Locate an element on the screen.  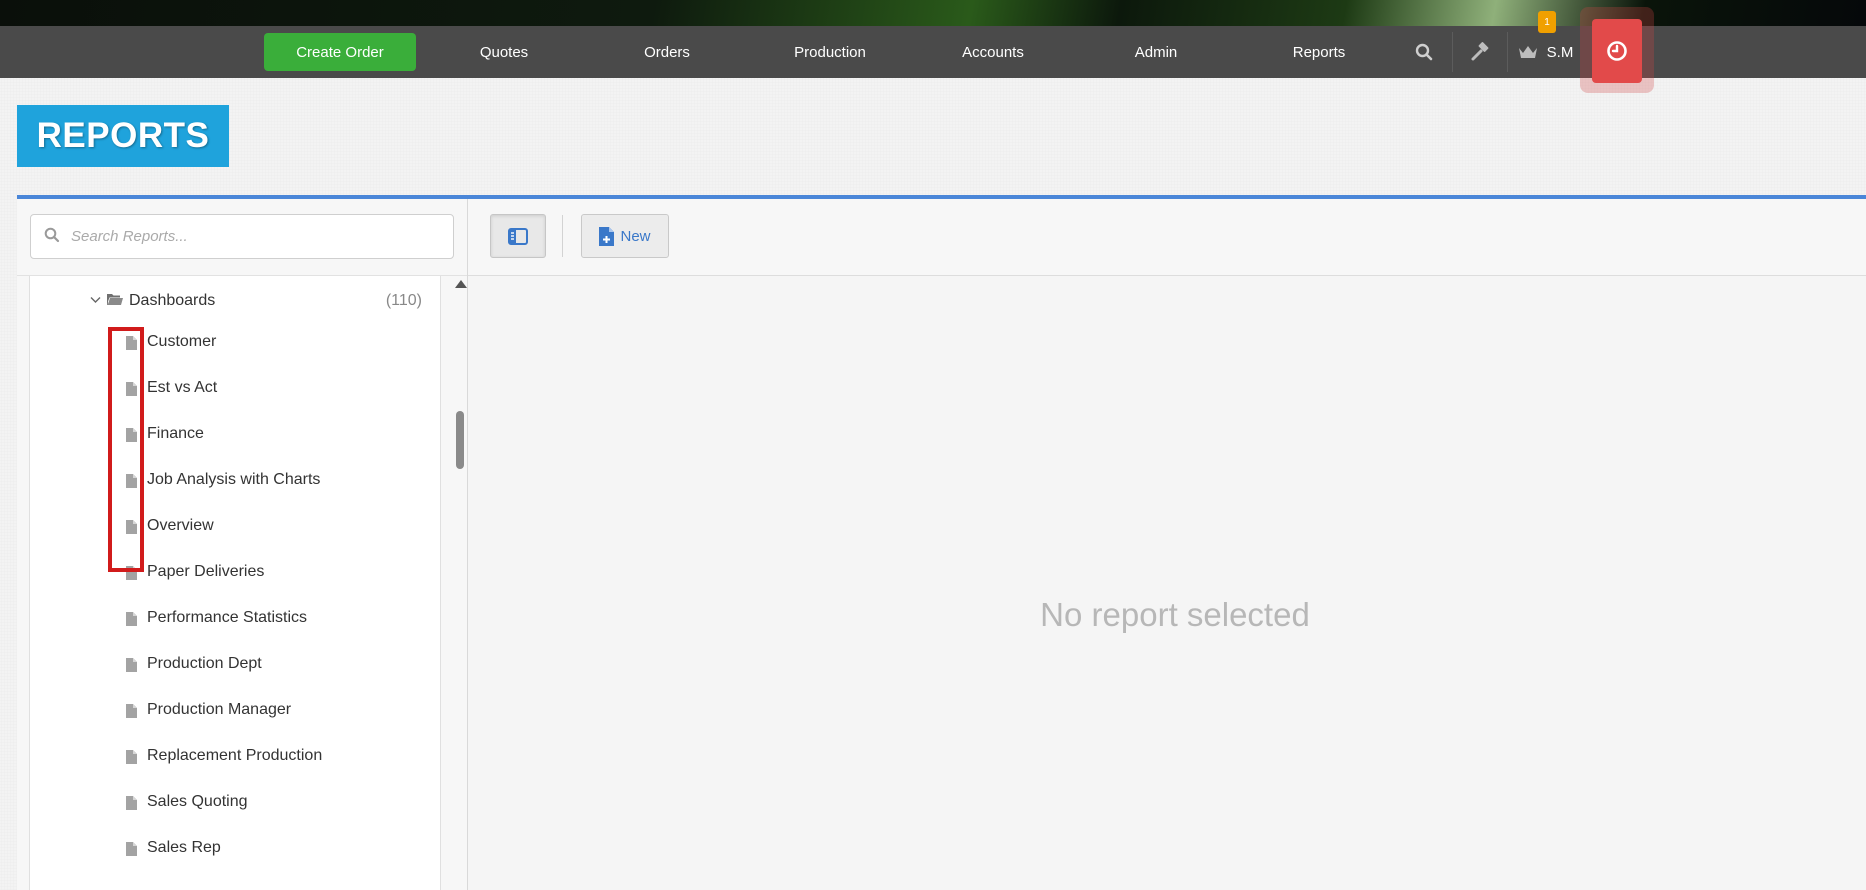
tools-button is located at coordinates (1480, 52).